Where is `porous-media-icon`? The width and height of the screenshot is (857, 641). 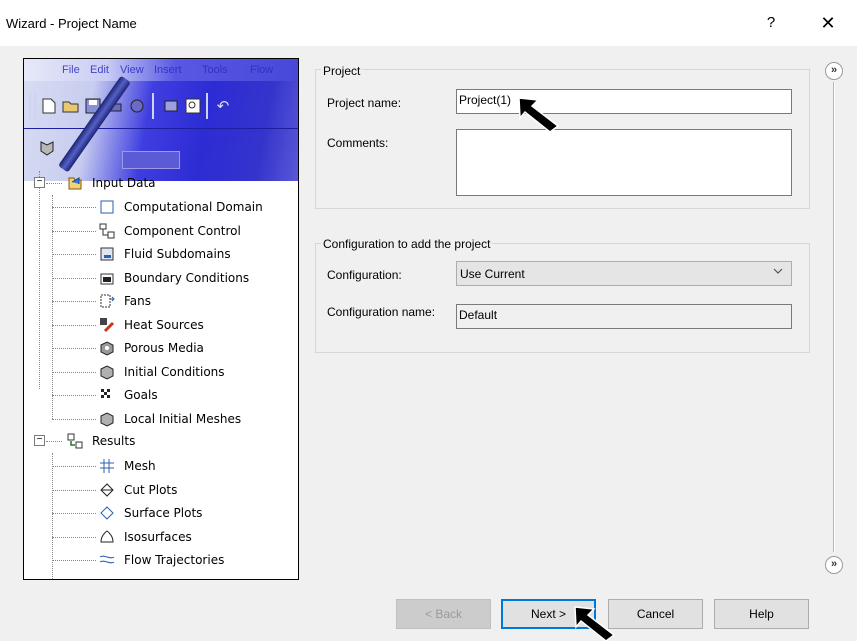 porous-media-icon is located at coordinates (107, 348).